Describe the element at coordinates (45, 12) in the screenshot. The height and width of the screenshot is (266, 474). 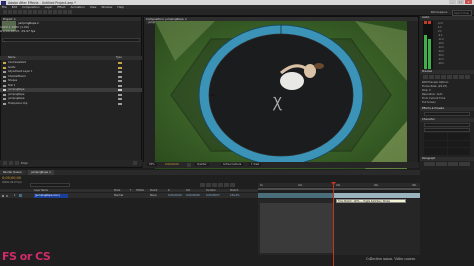
I see `type-tool-icon` at that location.